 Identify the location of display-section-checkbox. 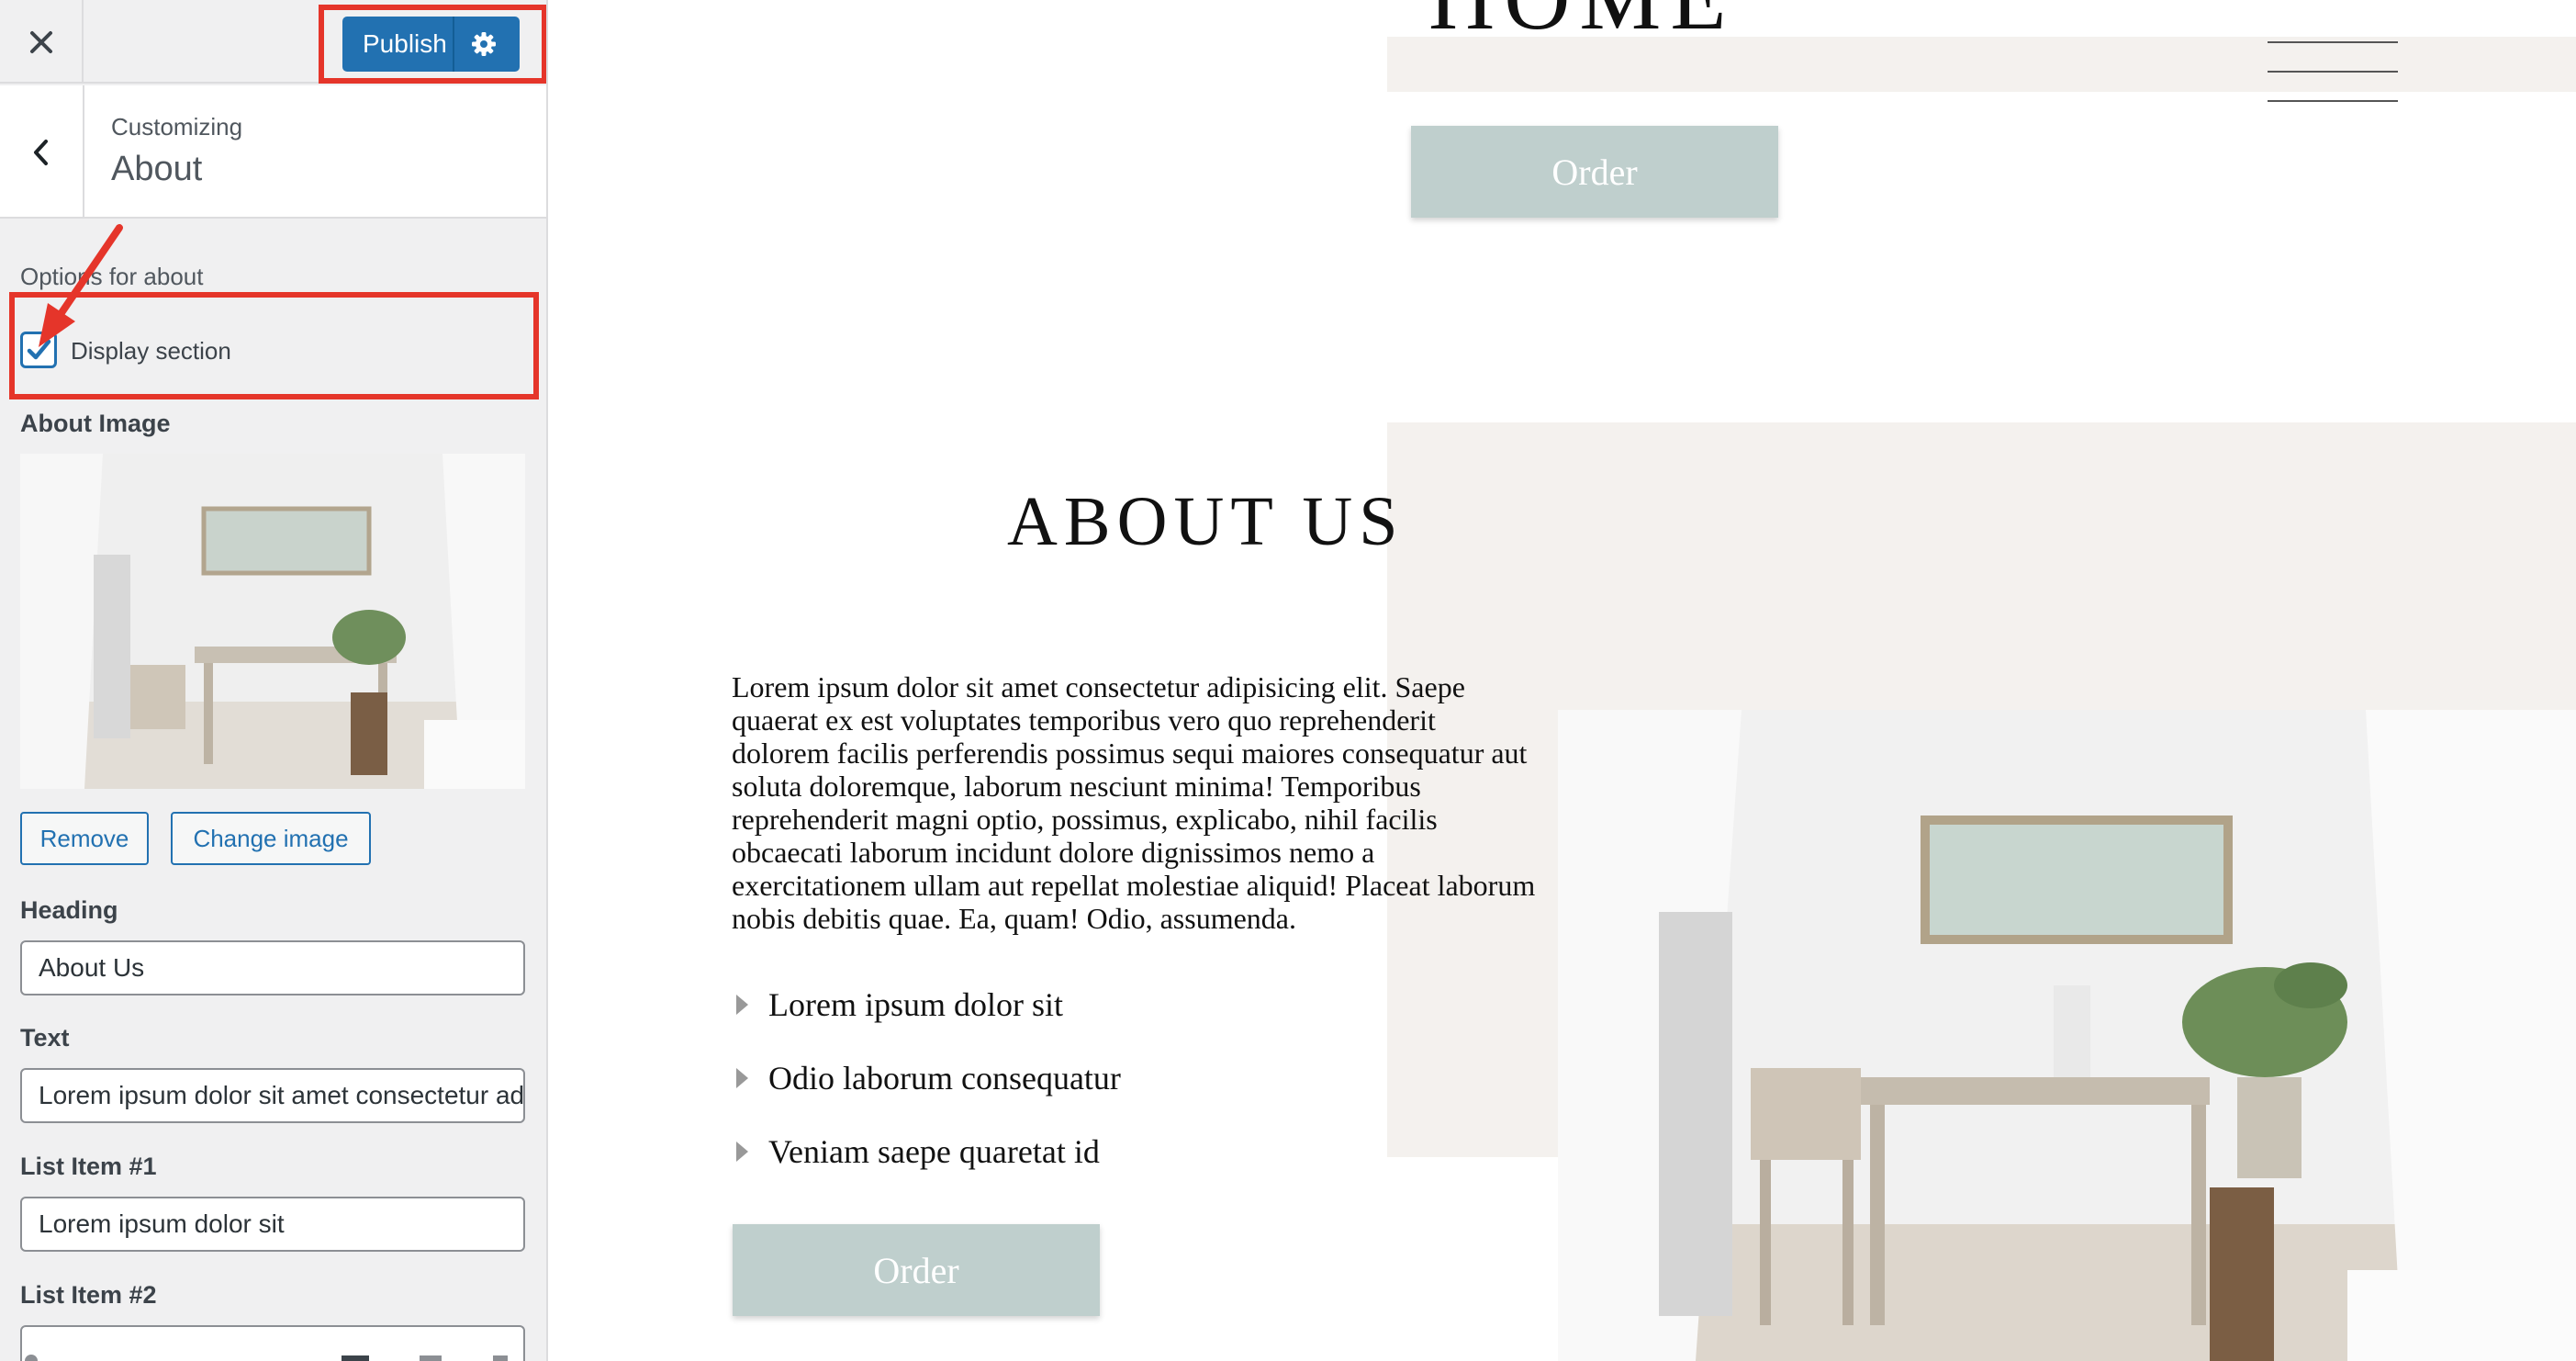
(38, 350).